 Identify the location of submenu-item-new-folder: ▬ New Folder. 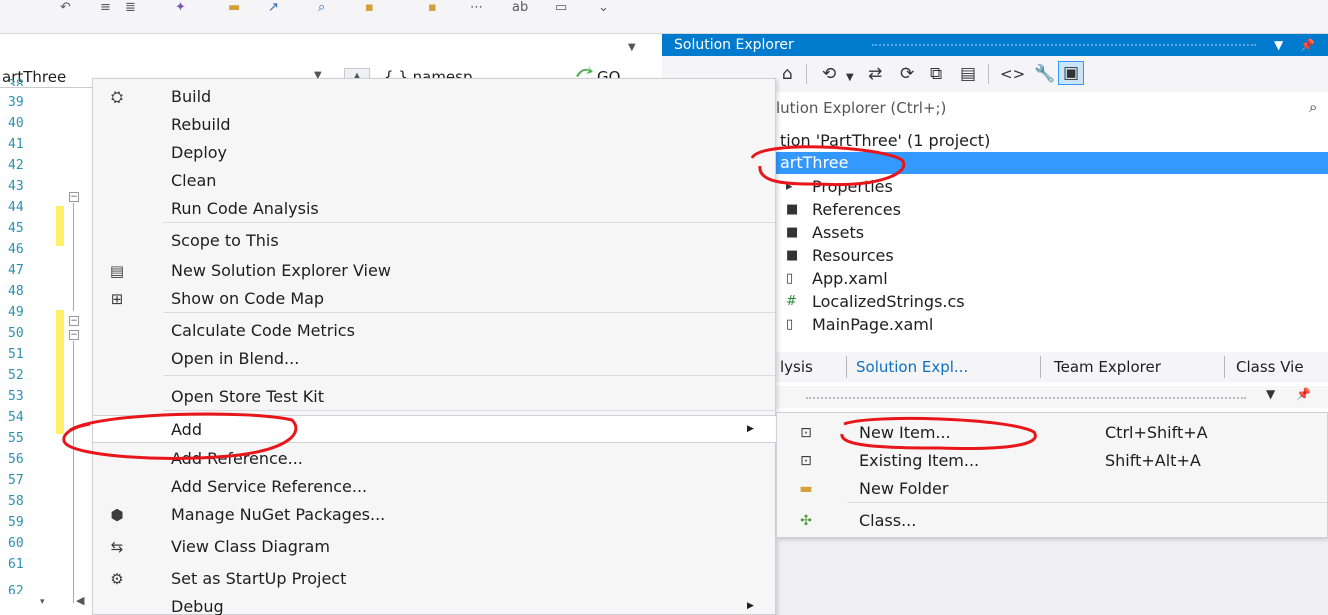
(1052, 489).